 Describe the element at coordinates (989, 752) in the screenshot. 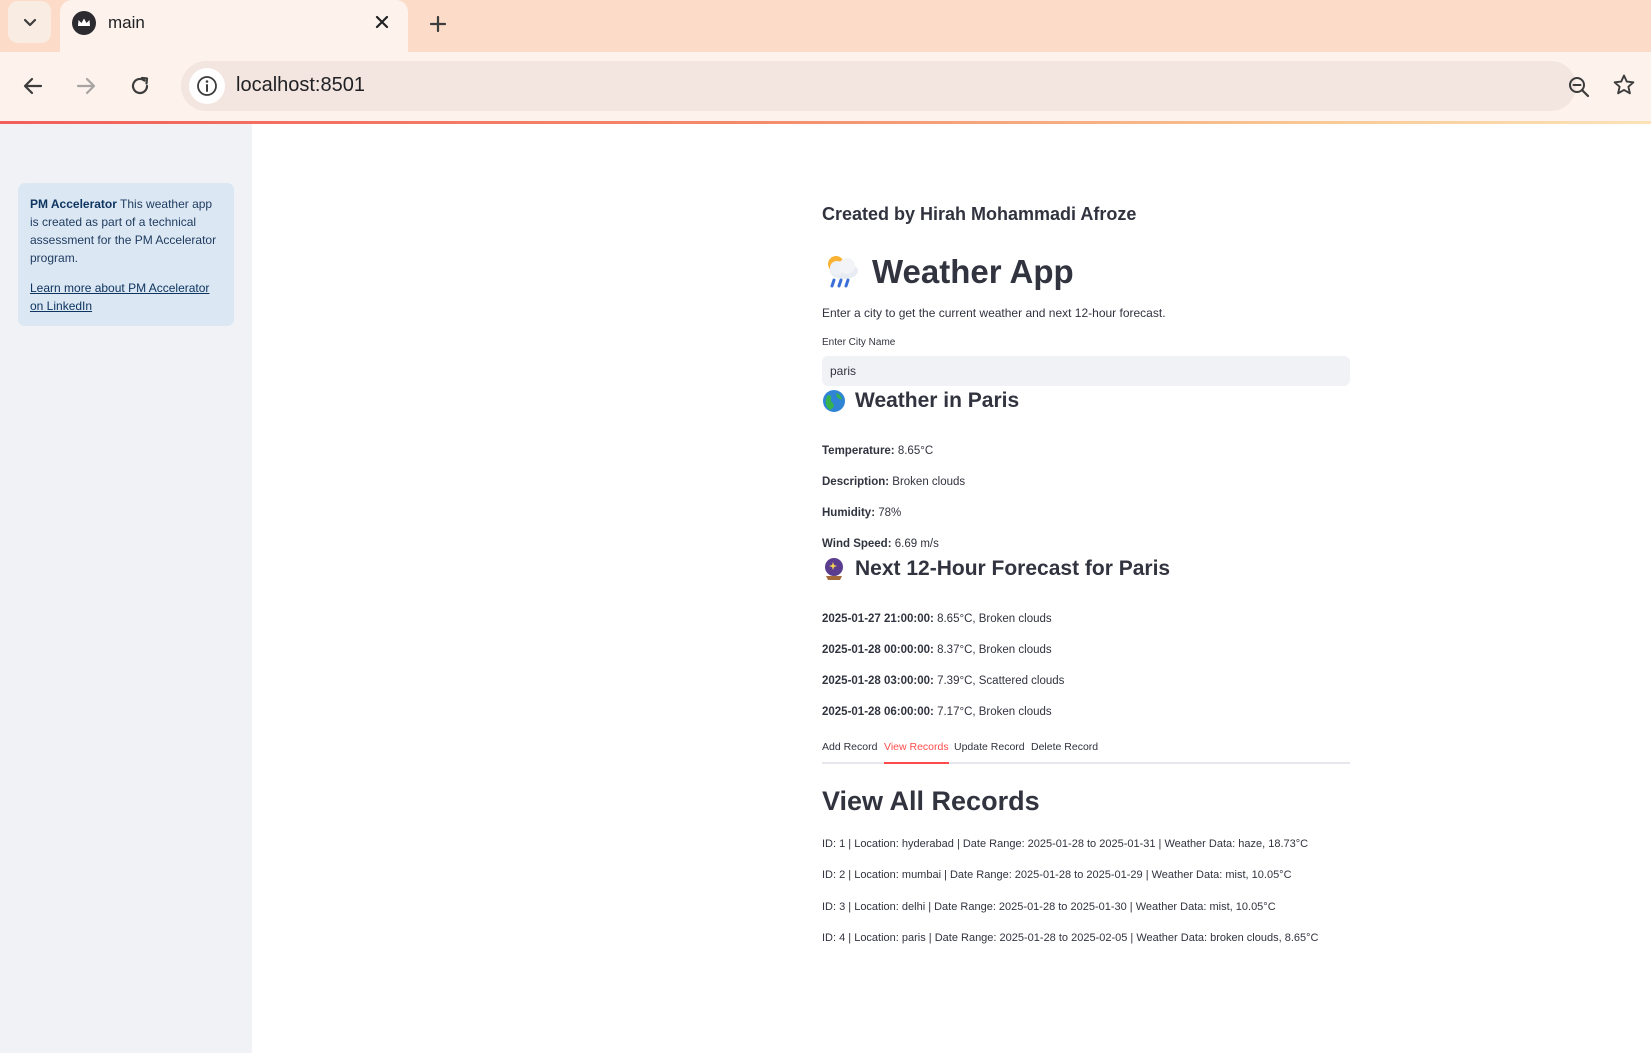

I see `tab-update-record: Update Record` at that location.